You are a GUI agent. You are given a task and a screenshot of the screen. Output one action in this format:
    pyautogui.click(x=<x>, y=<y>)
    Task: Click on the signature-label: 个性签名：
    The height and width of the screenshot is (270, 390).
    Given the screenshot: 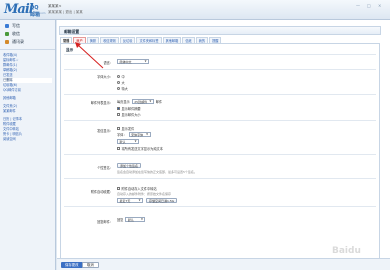 What is the action you would take?
    pyautogui.click(x=105, y=168)
    